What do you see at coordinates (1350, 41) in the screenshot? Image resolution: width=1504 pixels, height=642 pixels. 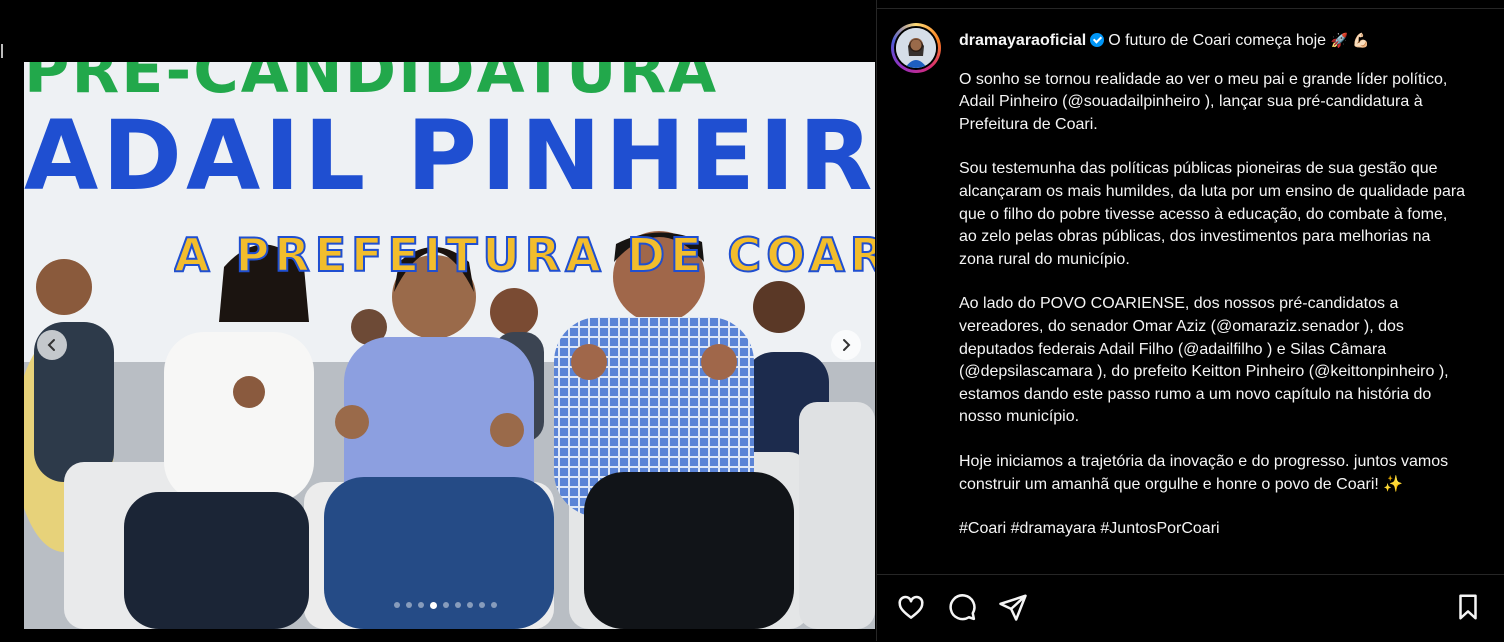 I see `headline-emojis: 🚀 💪🏻` at bounding box center [1350, 41].